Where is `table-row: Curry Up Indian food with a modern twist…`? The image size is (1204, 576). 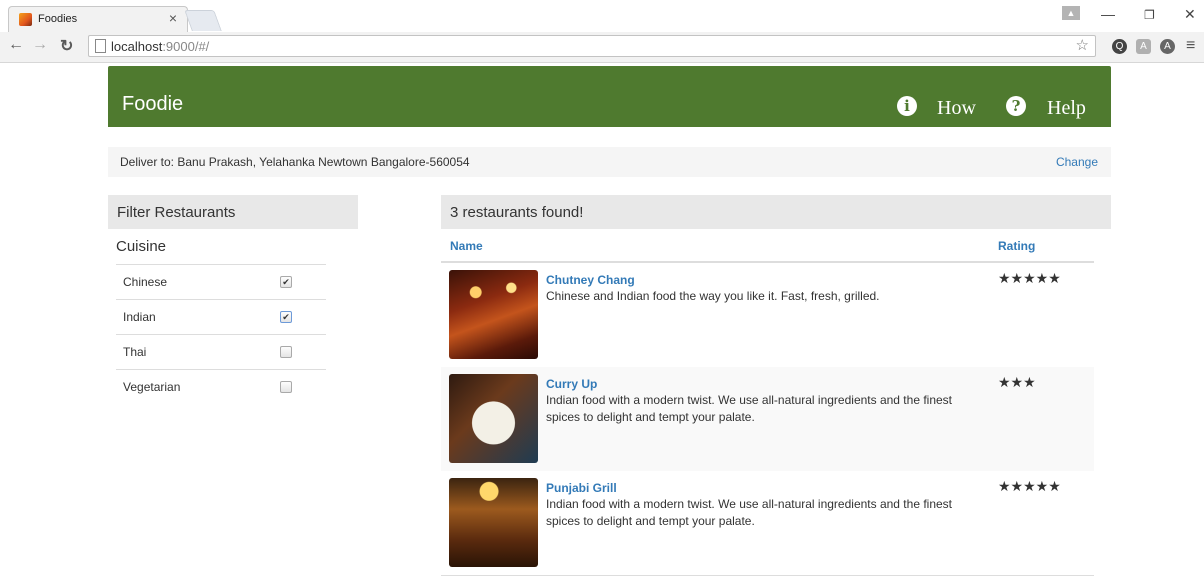 table-row: Curry Up Indian food with a modern twist… is located at coordinates (767, 419).